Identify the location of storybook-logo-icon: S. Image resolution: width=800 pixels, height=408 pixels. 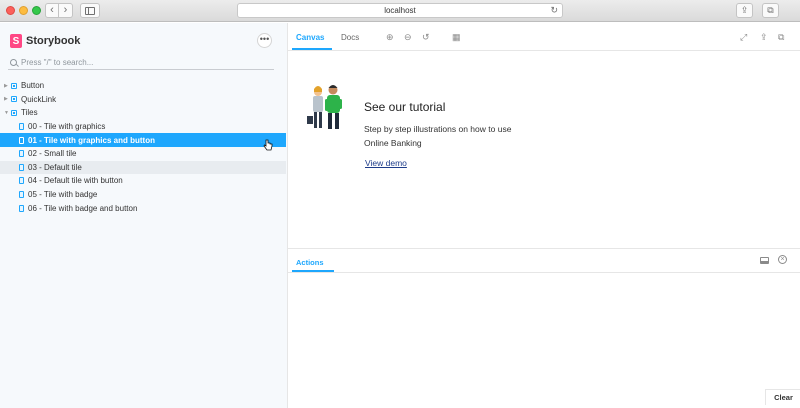
(16, 41).